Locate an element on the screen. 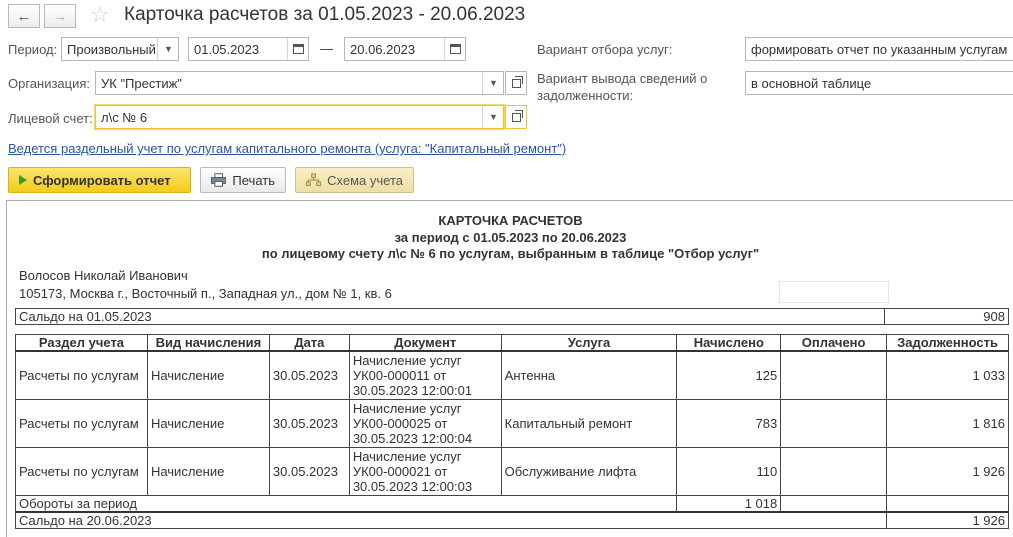 This screenshot has width=1013, height=537. accounting-schema-button: Схема учета is located at coordinates (354, 180).